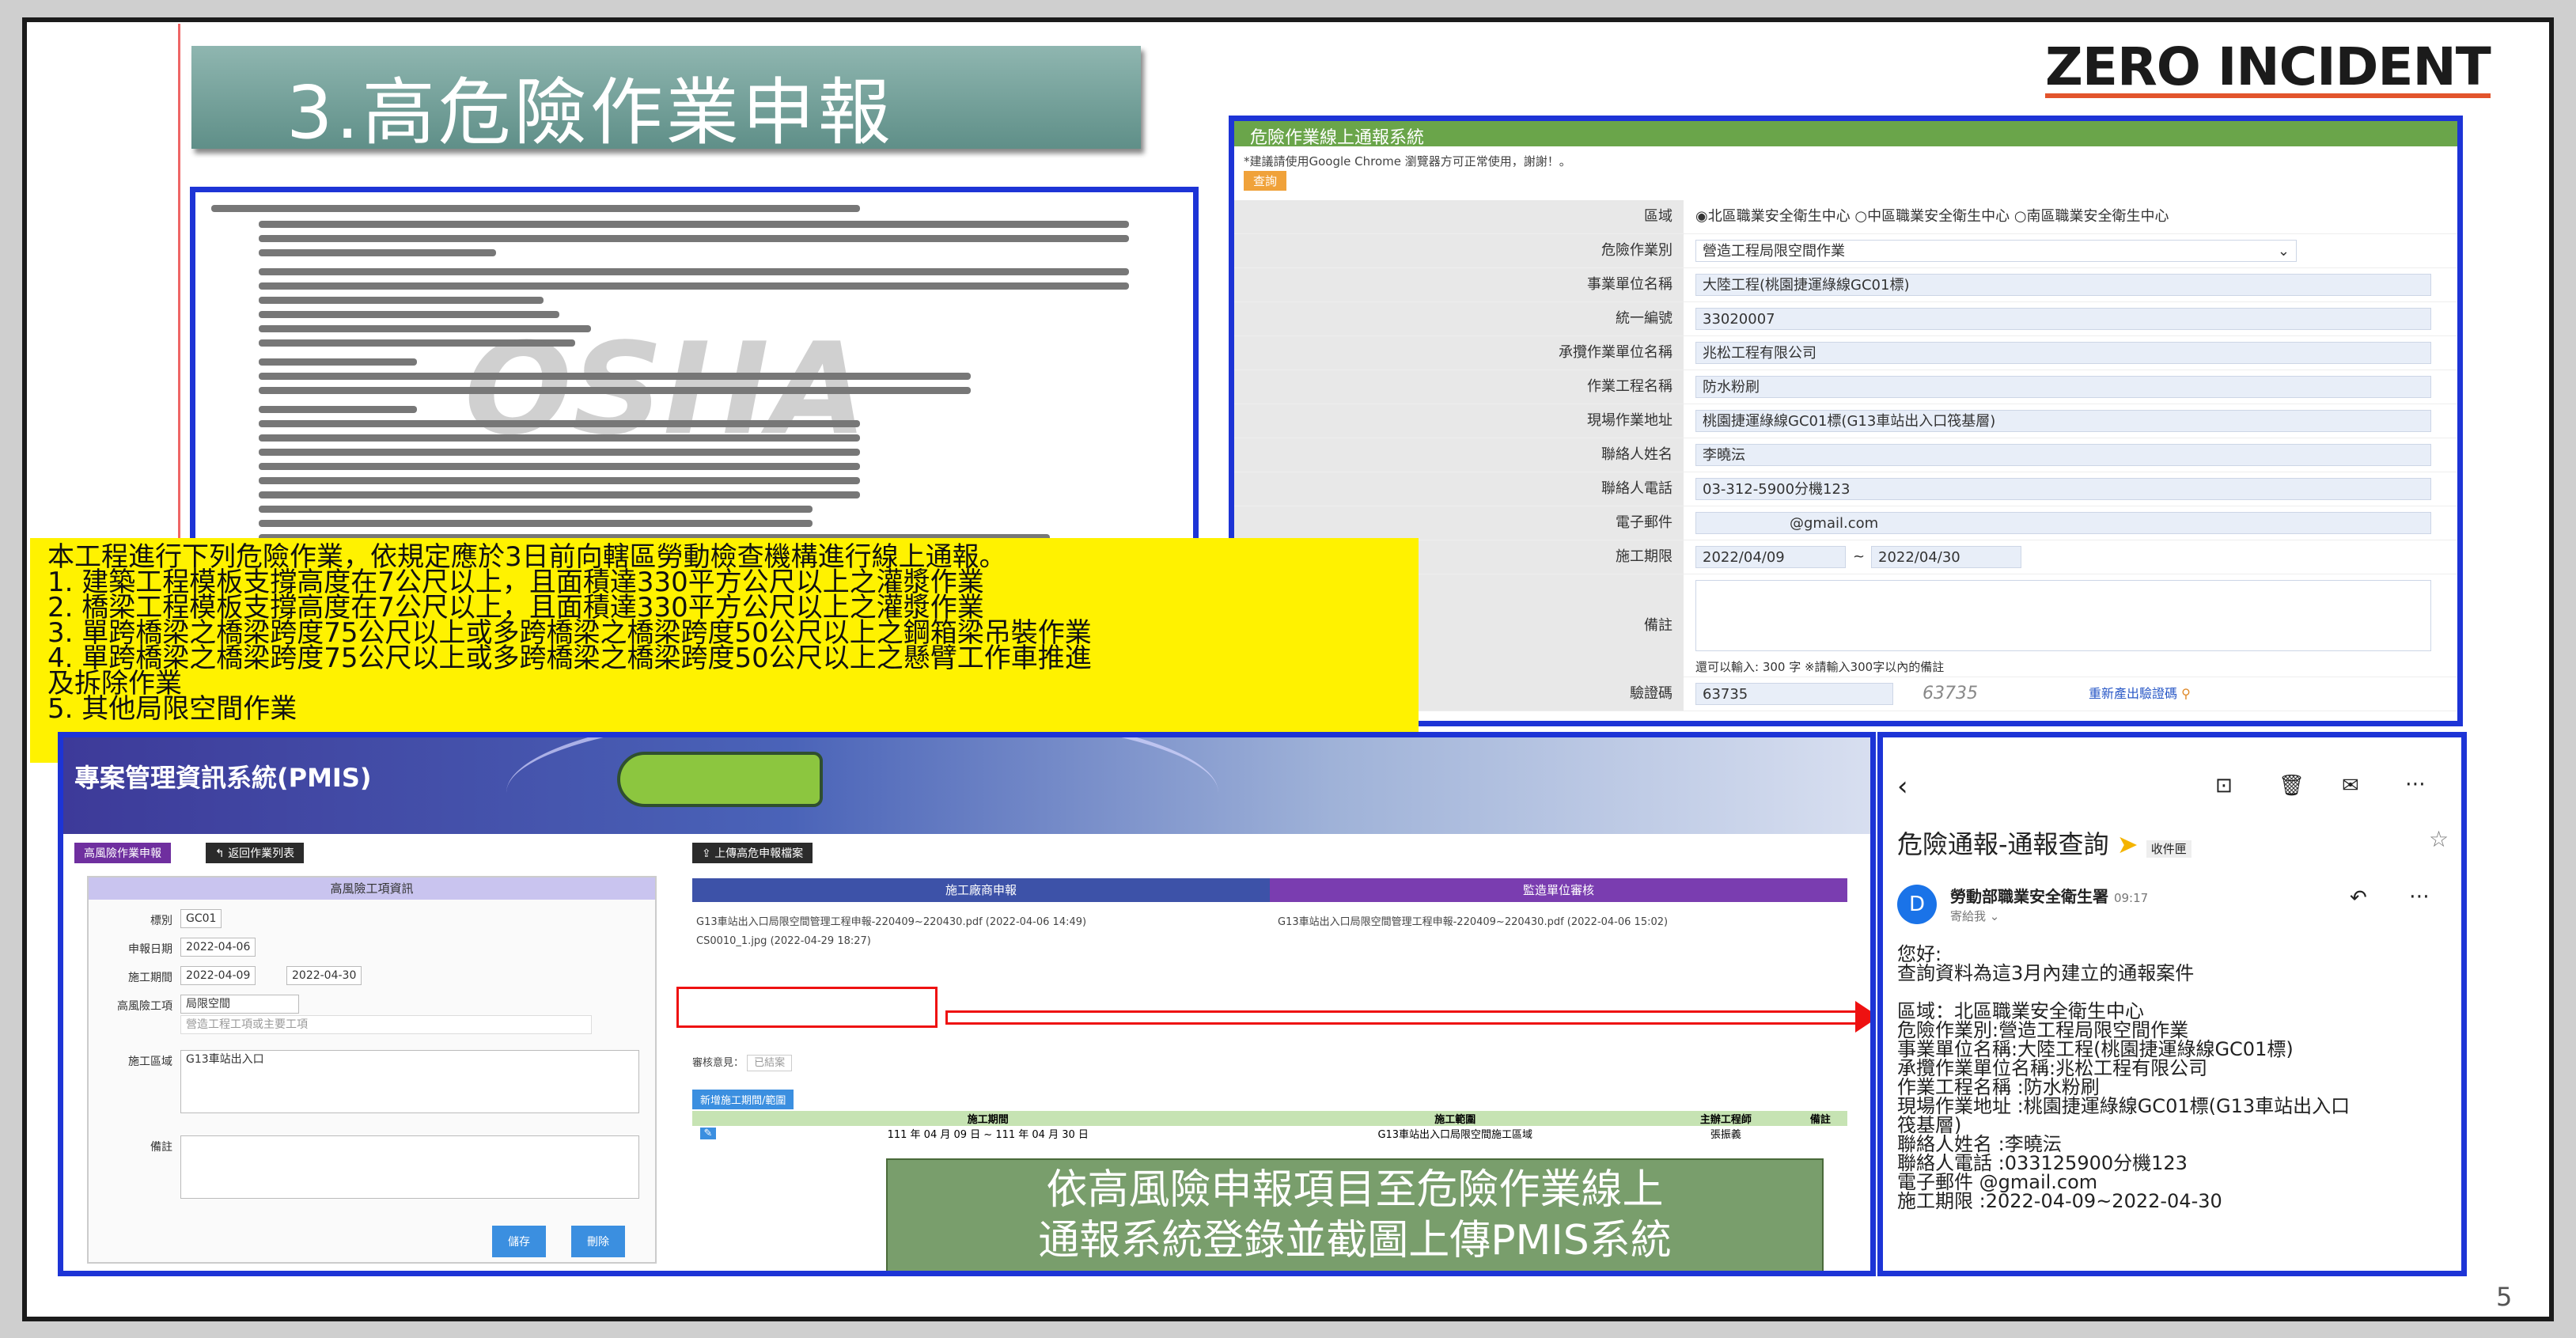  I want to click on instruction-caption: 依高風險申報項目至危險作業線上 通報系統登錄並截圖上傳PMIS系統, so click(1355, 1214).